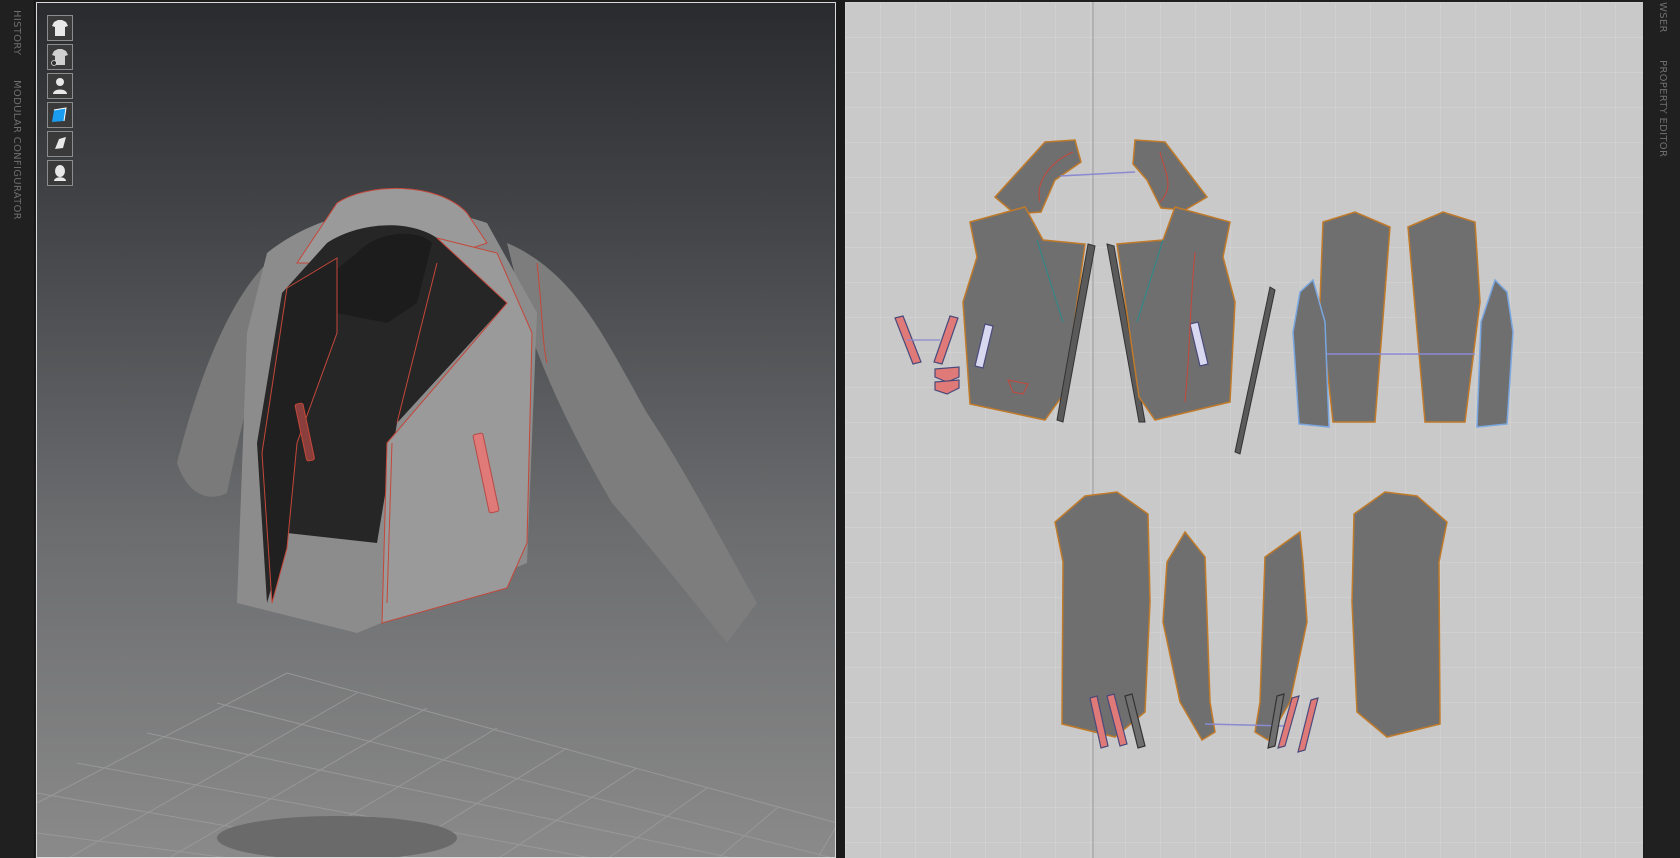 The image size is (1680, 858). Describe the element at coordinates (1662, 108) in the screenshot. I see `property-editor-tab: PROPERTY EDITOR` at that location.